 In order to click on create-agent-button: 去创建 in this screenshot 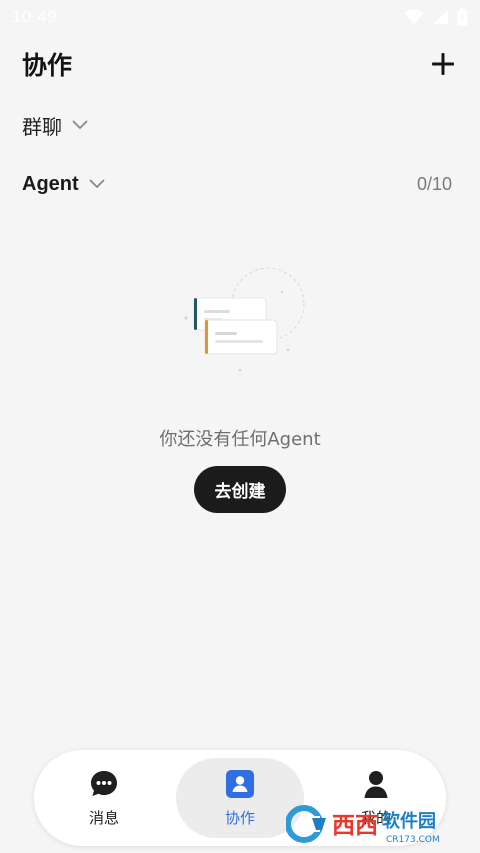, I will do `click(240, 489)`.